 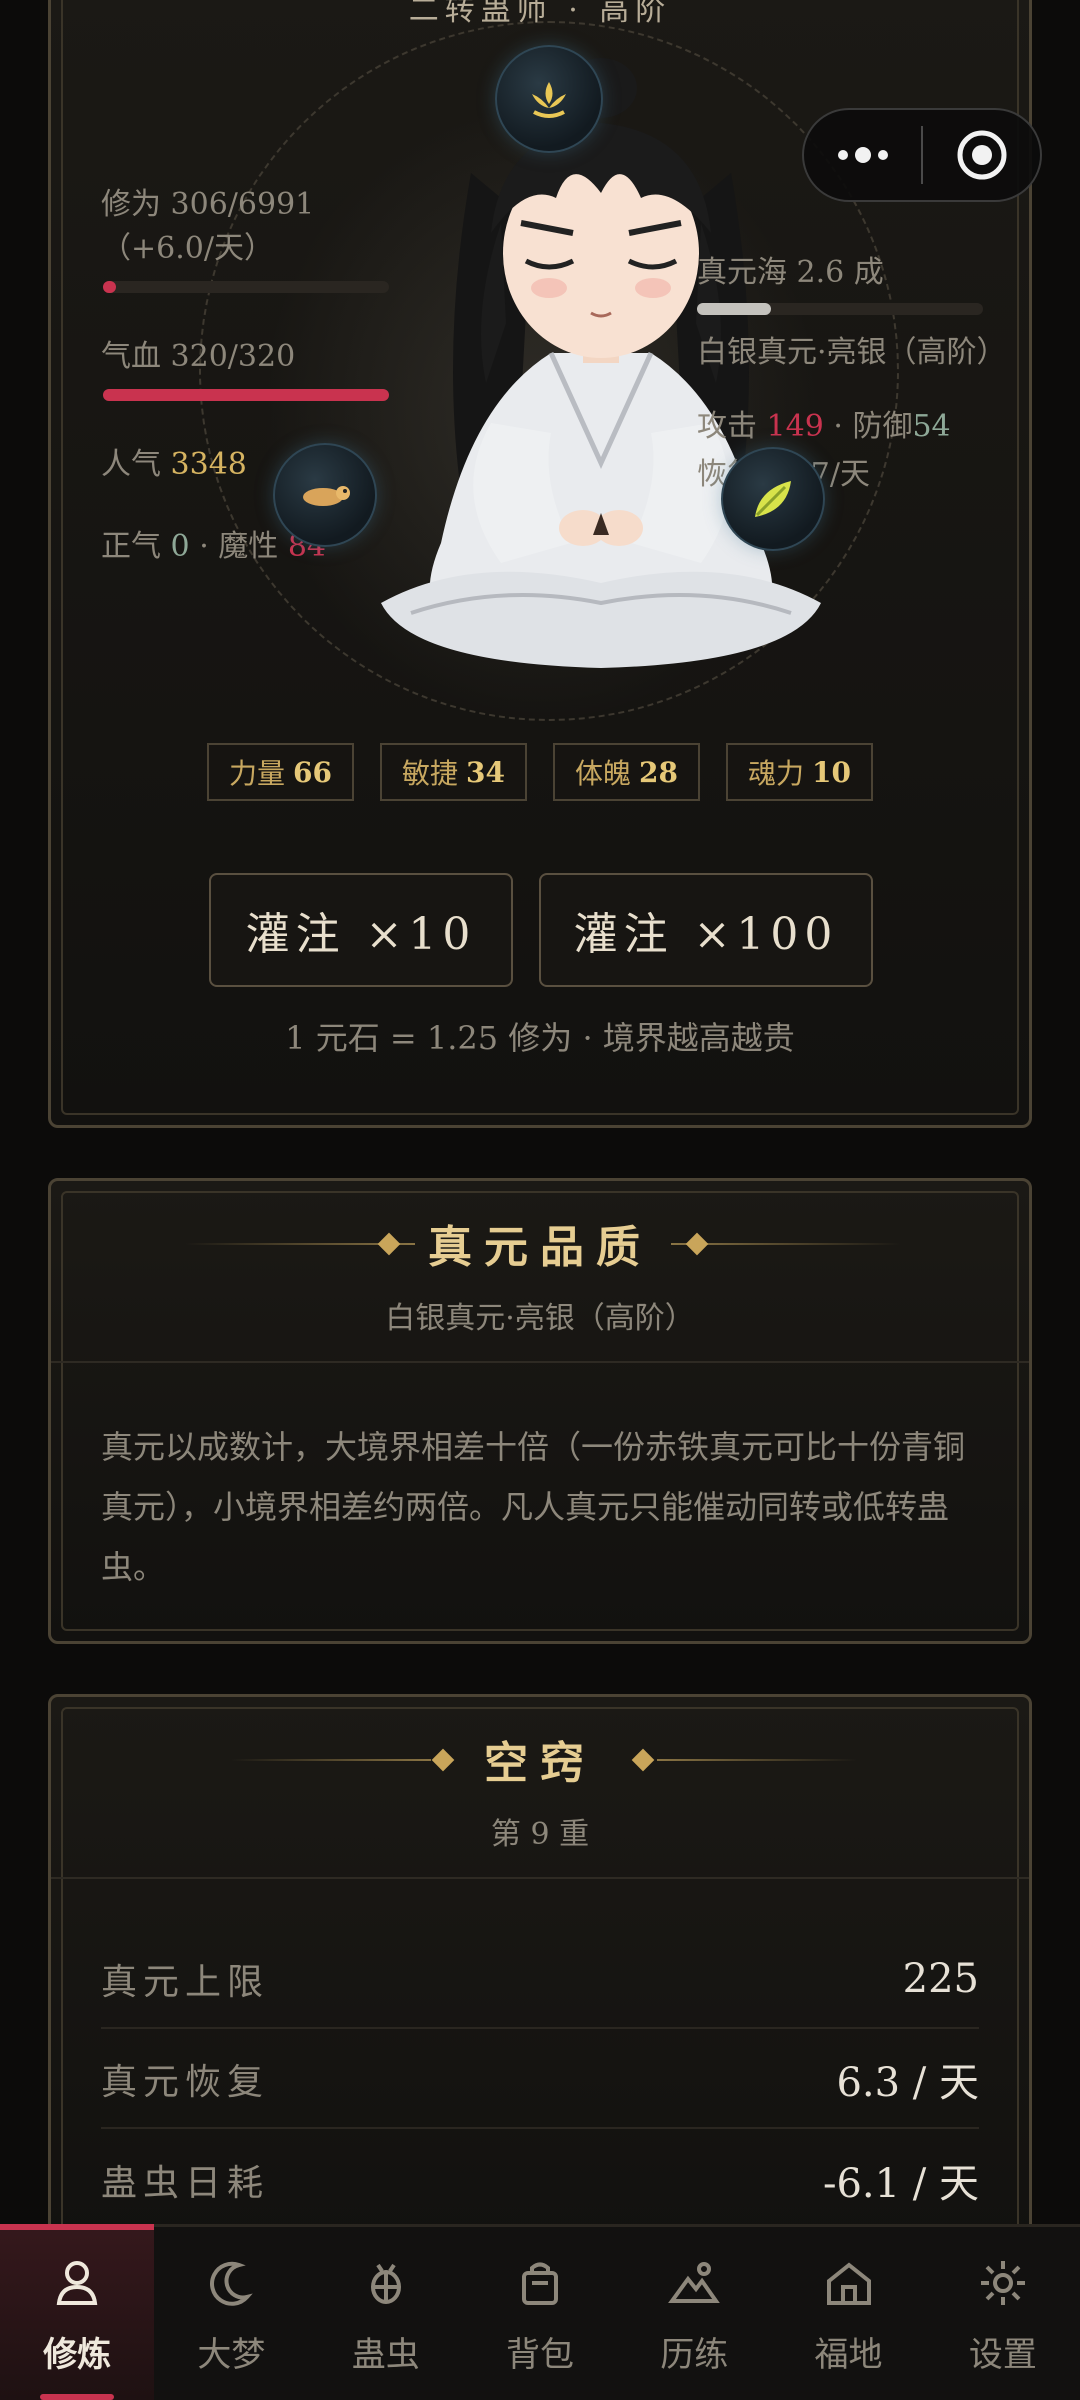 What do you see at coordinates (852, 352) in the screenshot?
I see `essence-grade: 白银真元·亮银（高阶）` at bounding box center [852, 352].